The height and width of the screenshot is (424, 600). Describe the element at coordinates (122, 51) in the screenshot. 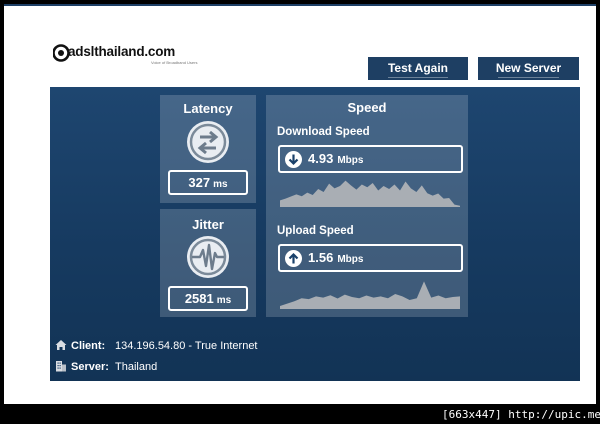

I see `logo-text: adslthailand.com` at that location.